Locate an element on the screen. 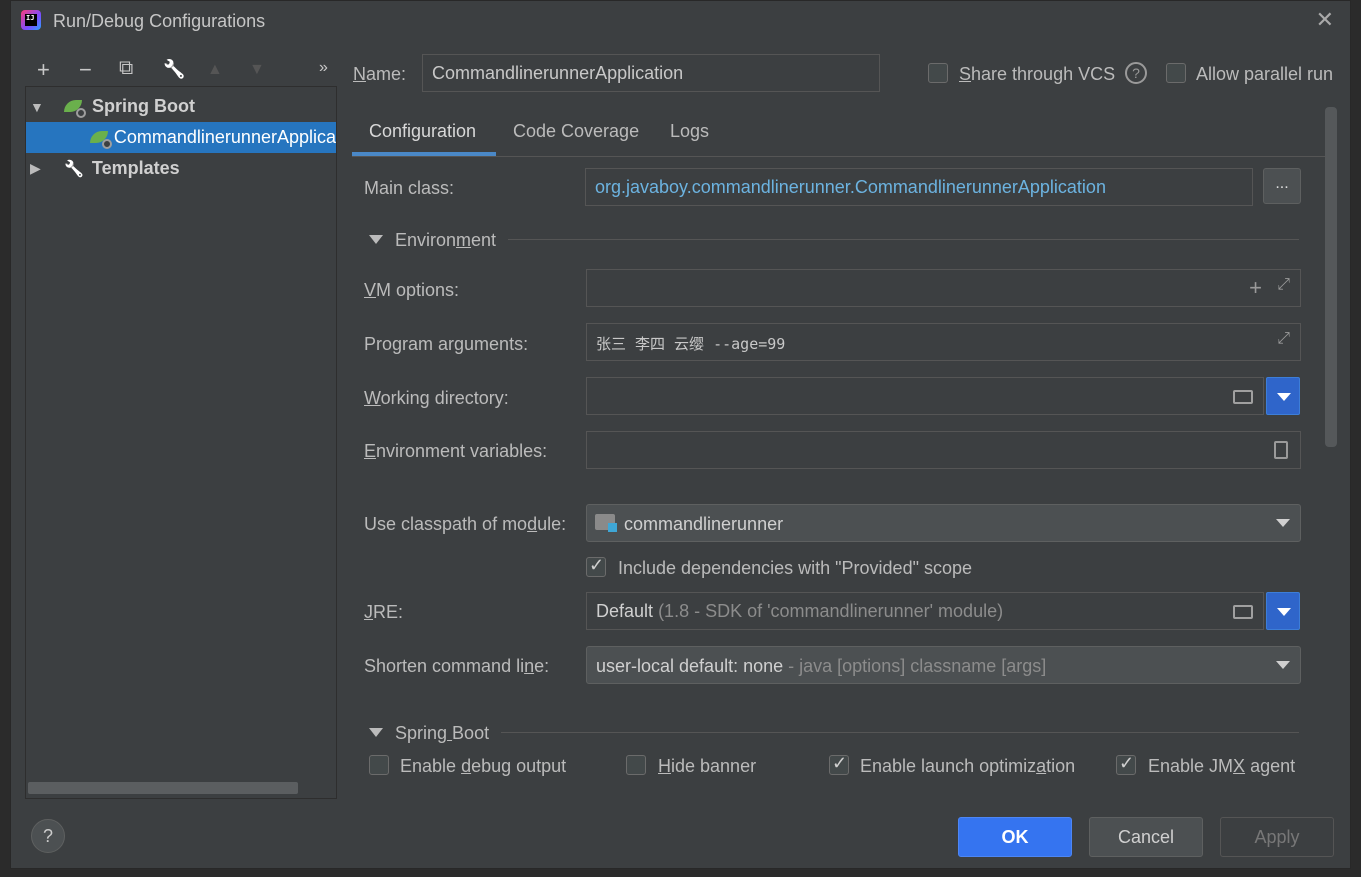 The height and width of the screenshot is (877, 1361). working-dir-field is located at coordinates (925, 396).